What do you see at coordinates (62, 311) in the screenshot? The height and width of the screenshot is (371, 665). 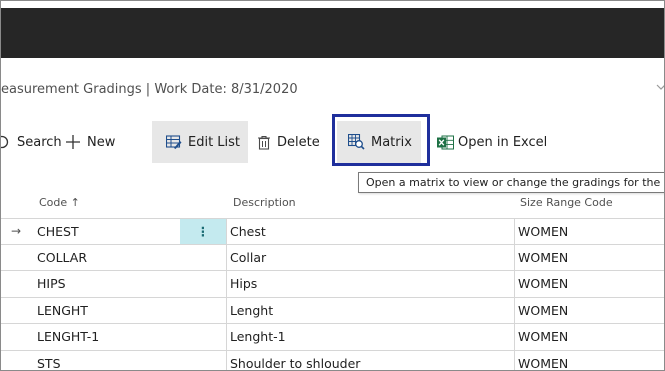 I see `code-cell: LENGHT` at bounding box center [62, 311].